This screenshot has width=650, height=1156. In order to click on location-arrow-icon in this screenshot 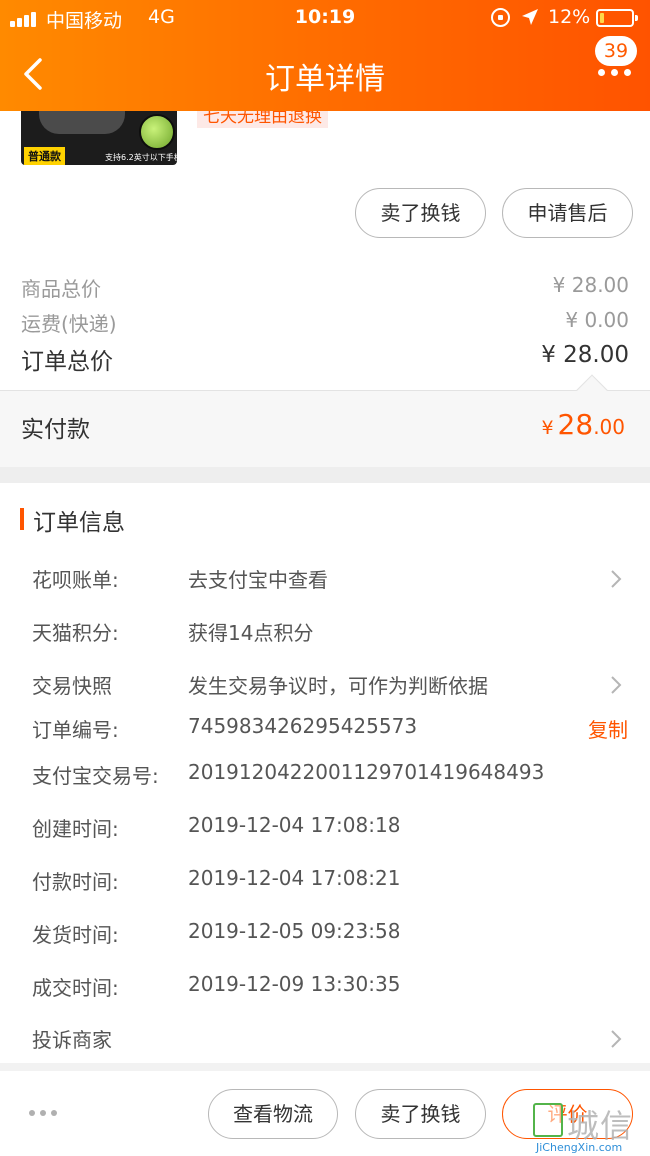, I will do `click(530, 17)`.